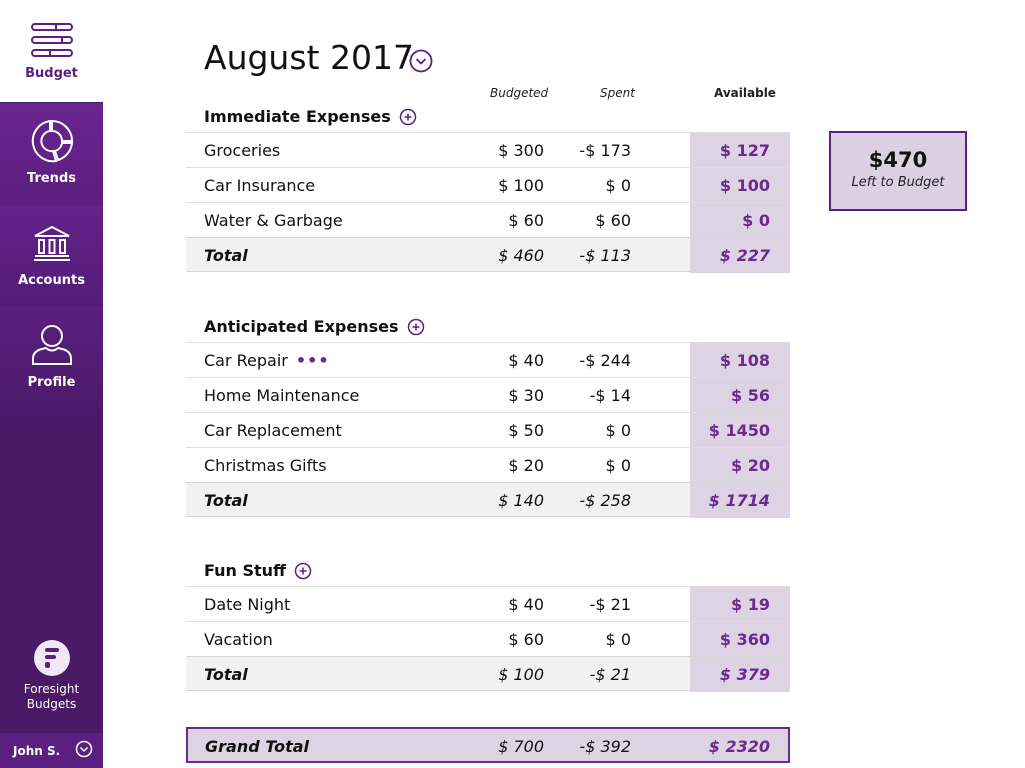  What do you see at coordinates (488, 255) in the screenshot?
I see `total-row: Total $ 460 -$ 113 $ 227` at bounding box center [488, 255].